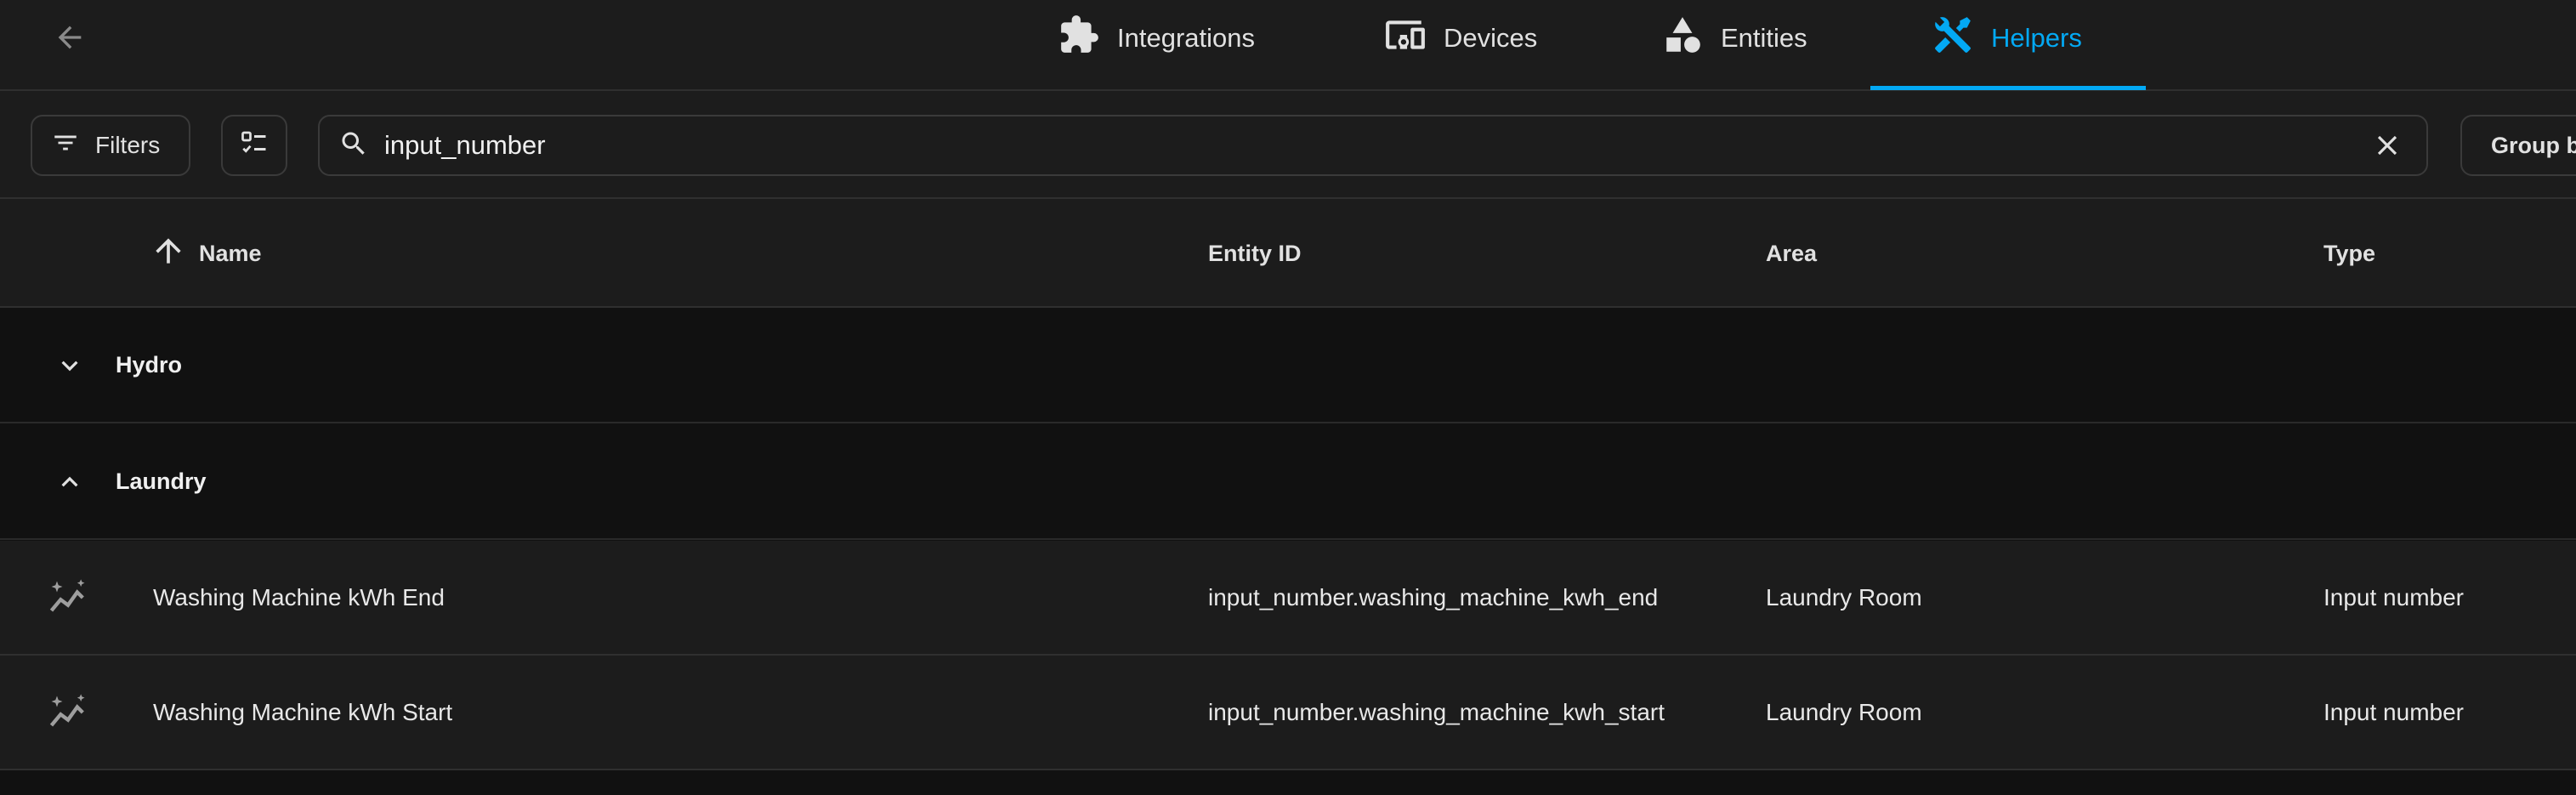  I want to click on top-app-bar: Integrations Devices Entities Helpers, so click(1288, 45).